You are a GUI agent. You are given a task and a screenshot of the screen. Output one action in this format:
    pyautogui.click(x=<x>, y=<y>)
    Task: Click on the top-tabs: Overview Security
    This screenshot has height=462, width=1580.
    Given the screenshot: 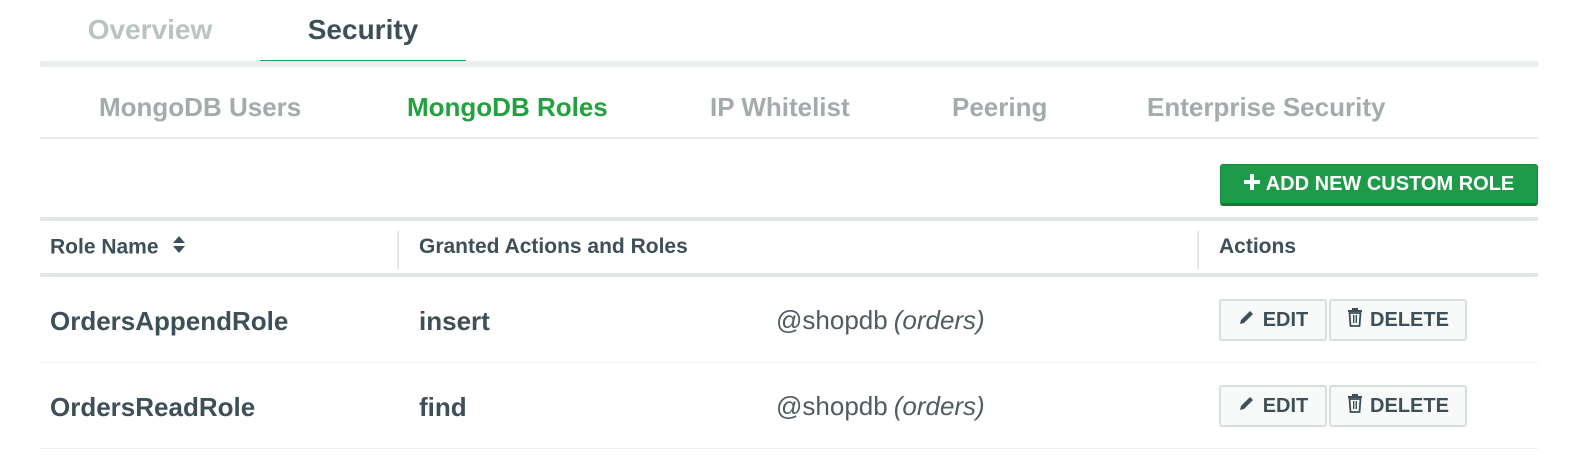 What is the action you would take?
    pyautogui.click(x=789, y=33)
    